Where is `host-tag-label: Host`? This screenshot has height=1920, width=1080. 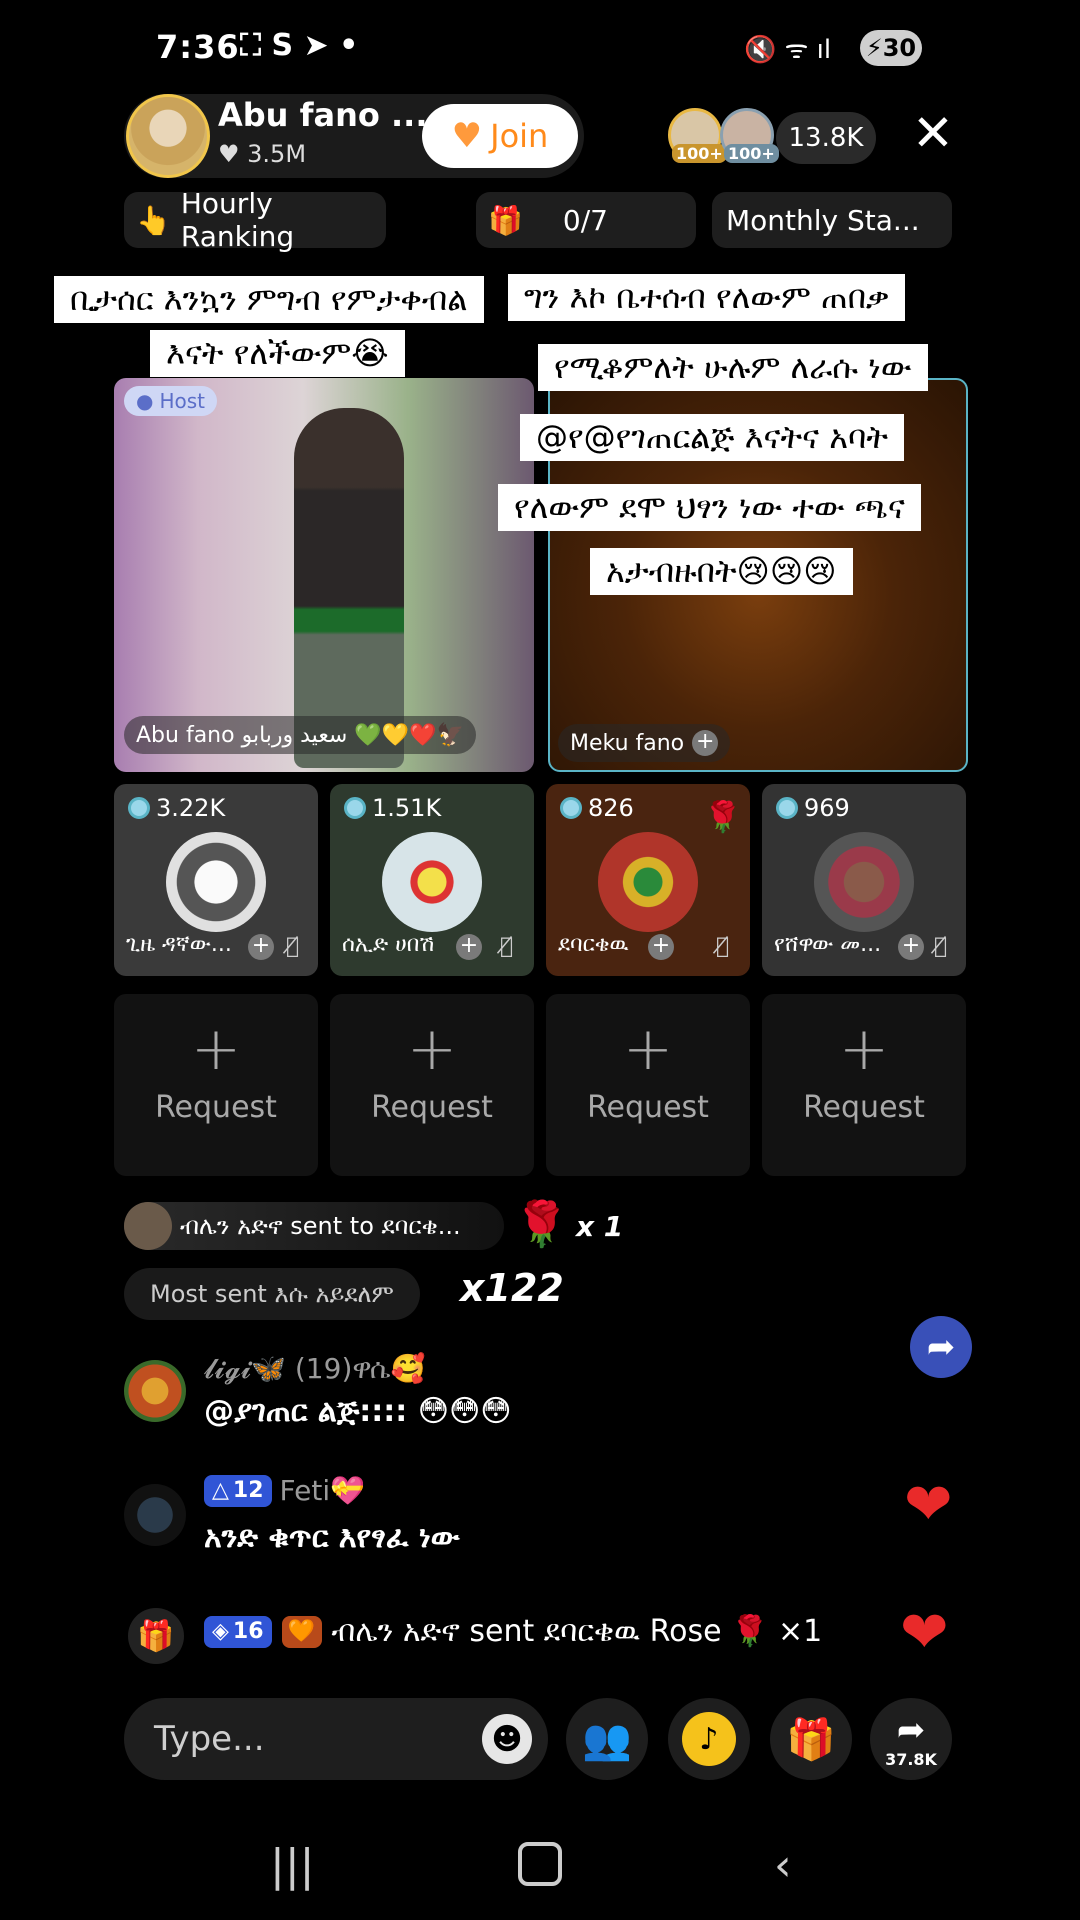
host-tag-label: Host is located at coordinates (182, 401).